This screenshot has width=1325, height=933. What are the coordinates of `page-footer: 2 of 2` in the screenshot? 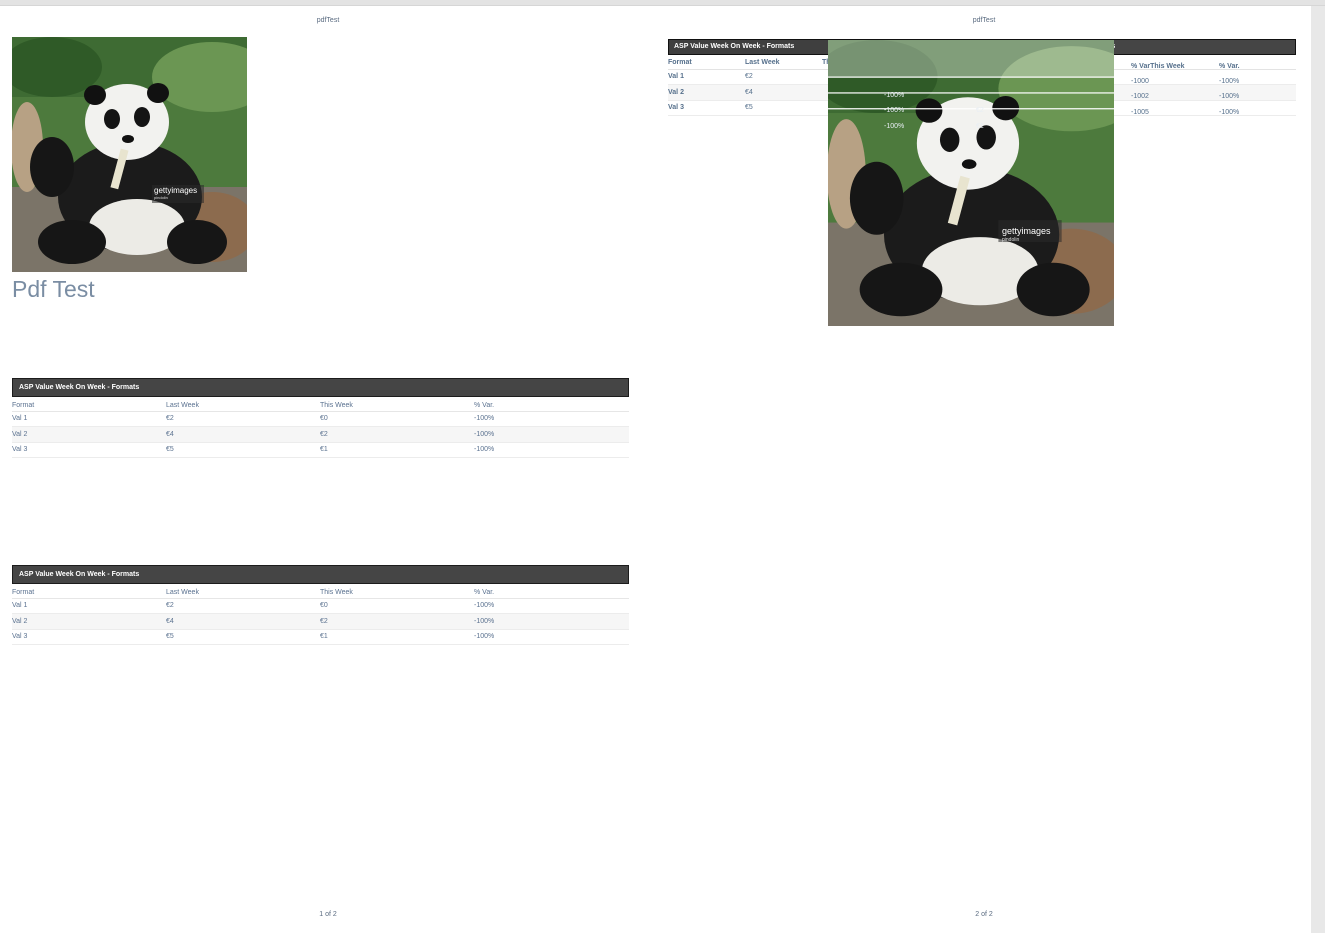 It's located at (984, 914).